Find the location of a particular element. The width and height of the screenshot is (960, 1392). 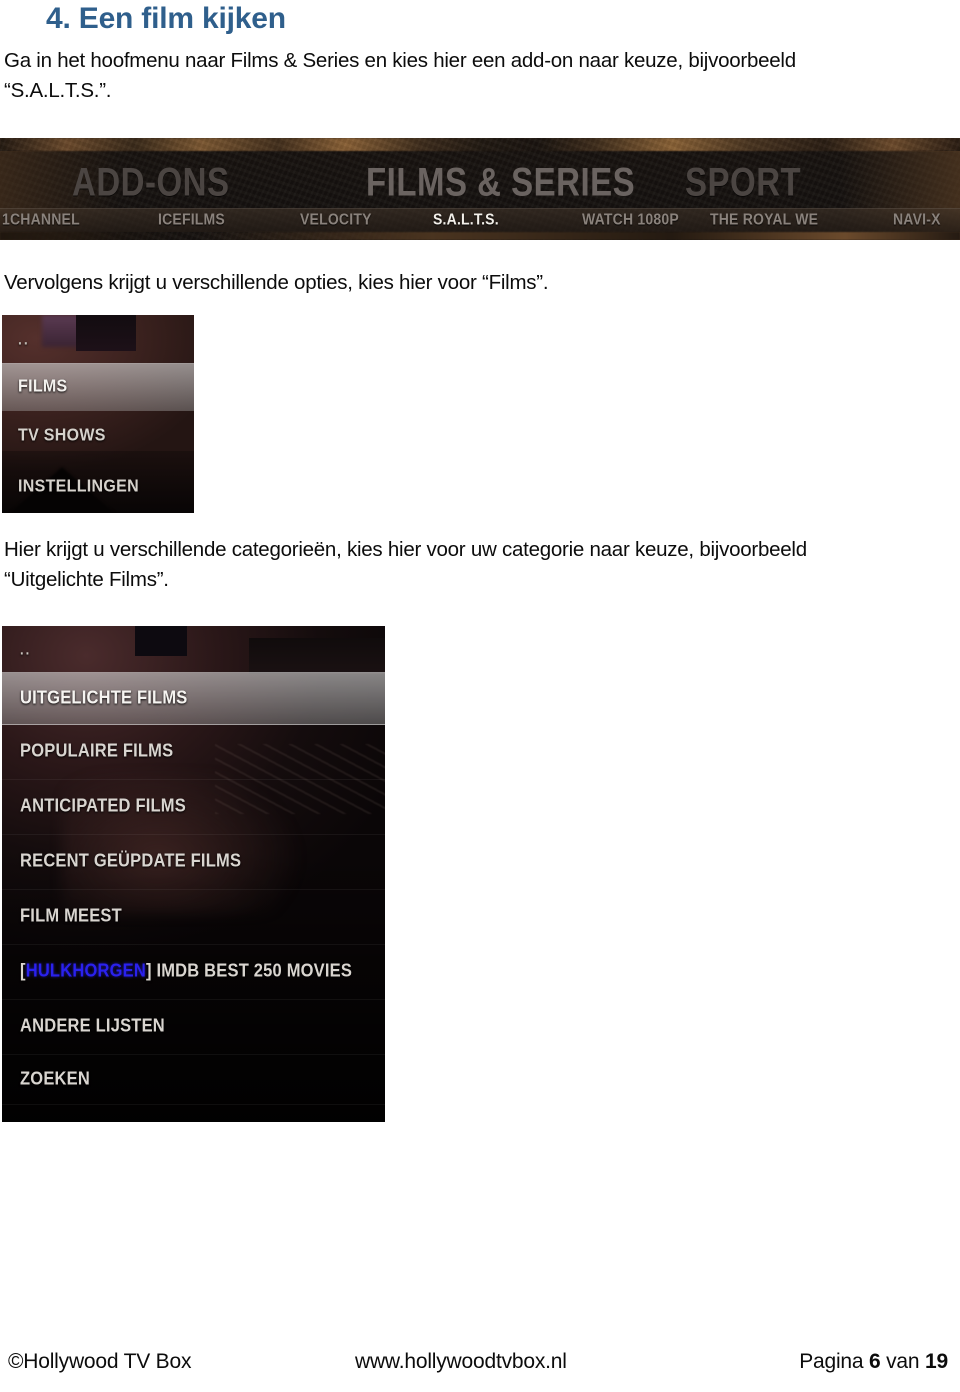

menu-row-films: FILMS is located at coordinates (98, 387).